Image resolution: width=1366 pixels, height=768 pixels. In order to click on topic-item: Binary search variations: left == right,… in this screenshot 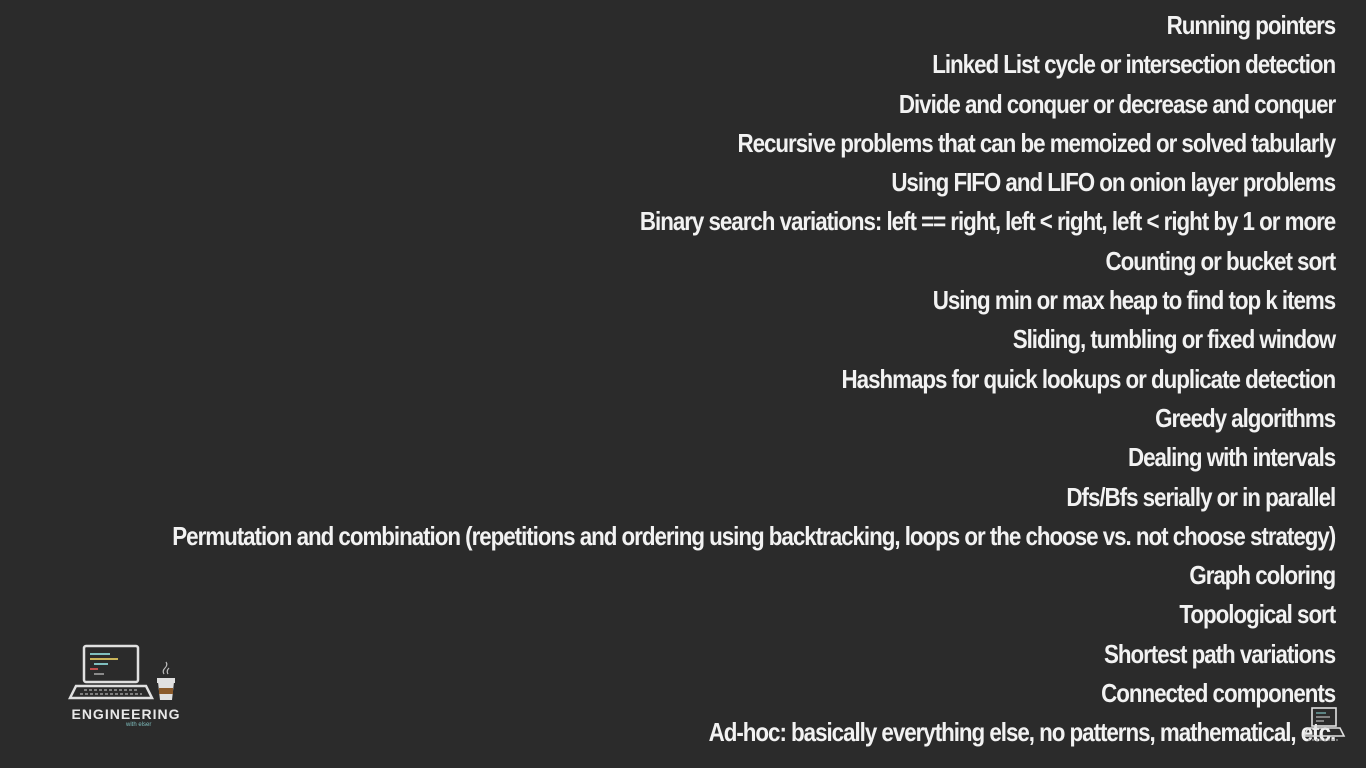, I will do `click(987, 221)`.